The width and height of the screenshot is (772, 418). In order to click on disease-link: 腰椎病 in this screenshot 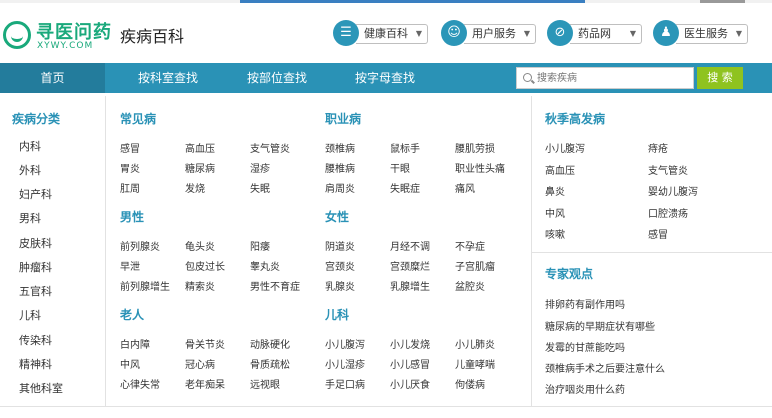, I will do `click(340, 167)`.